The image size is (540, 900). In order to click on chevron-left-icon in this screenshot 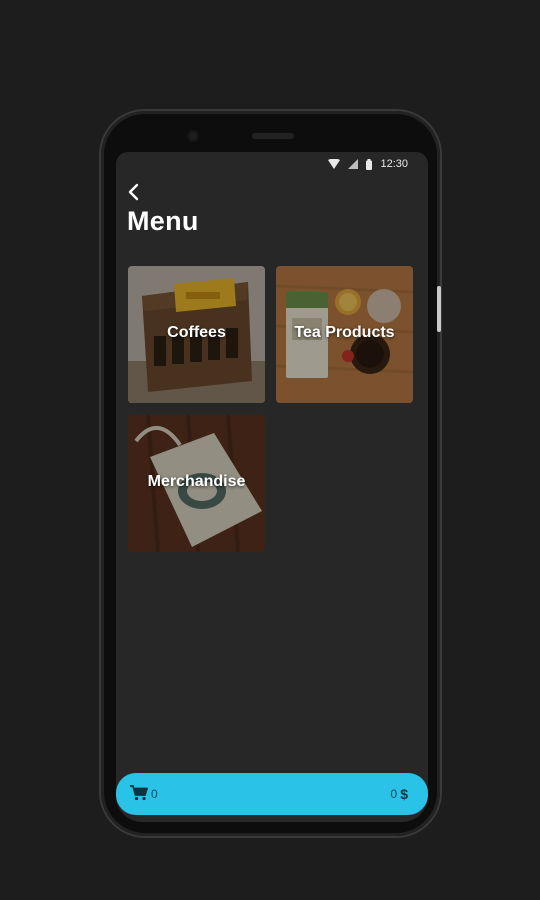, I will do `click(133, 194)`.